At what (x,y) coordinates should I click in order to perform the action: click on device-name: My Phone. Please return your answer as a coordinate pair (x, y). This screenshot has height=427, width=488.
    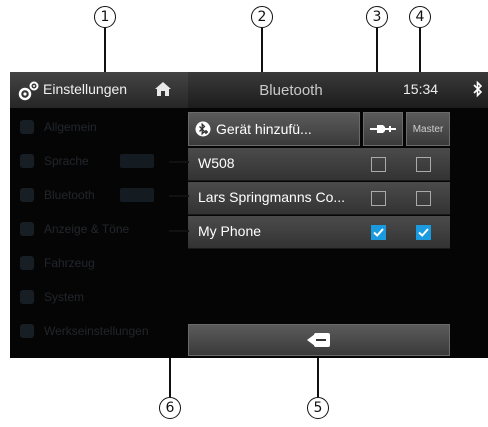
    Looking at the image, I should click on (230, 231).